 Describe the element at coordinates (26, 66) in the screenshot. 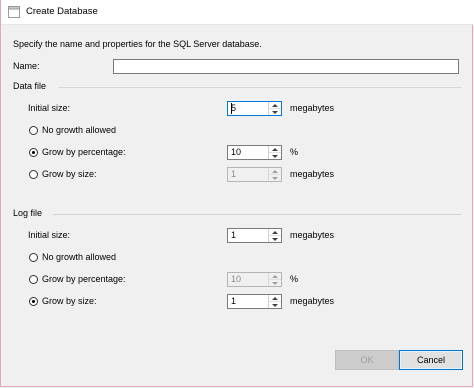

I see `name-label: Name:` at that location.